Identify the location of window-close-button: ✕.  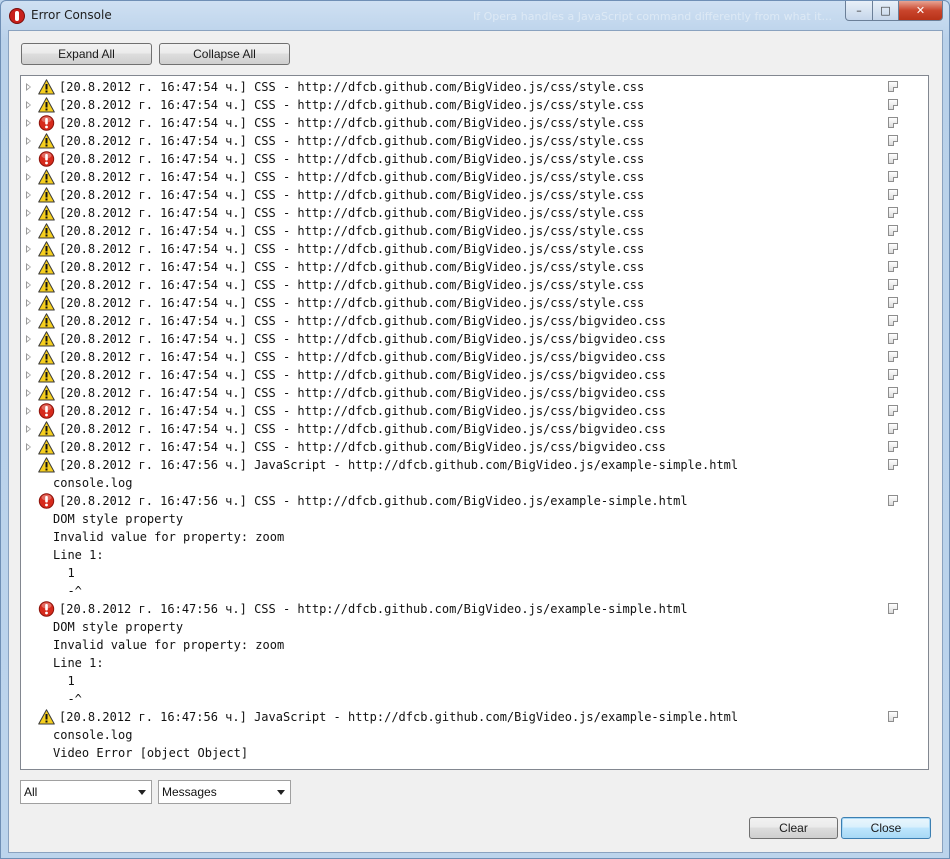
(921, 11).